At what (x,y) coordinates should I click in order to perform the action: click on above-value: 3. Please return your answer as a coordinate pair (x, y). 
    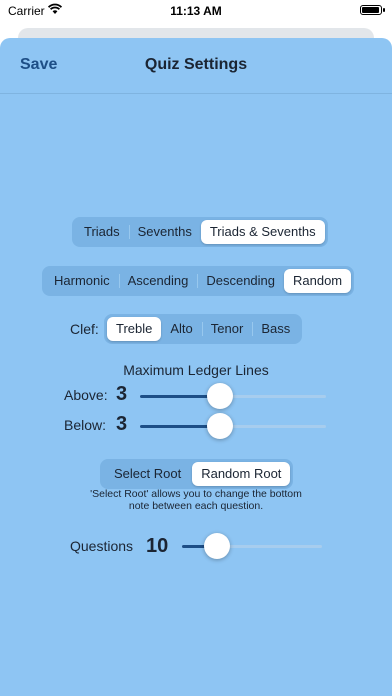
    Looking at the image, I should click on (122, 394).